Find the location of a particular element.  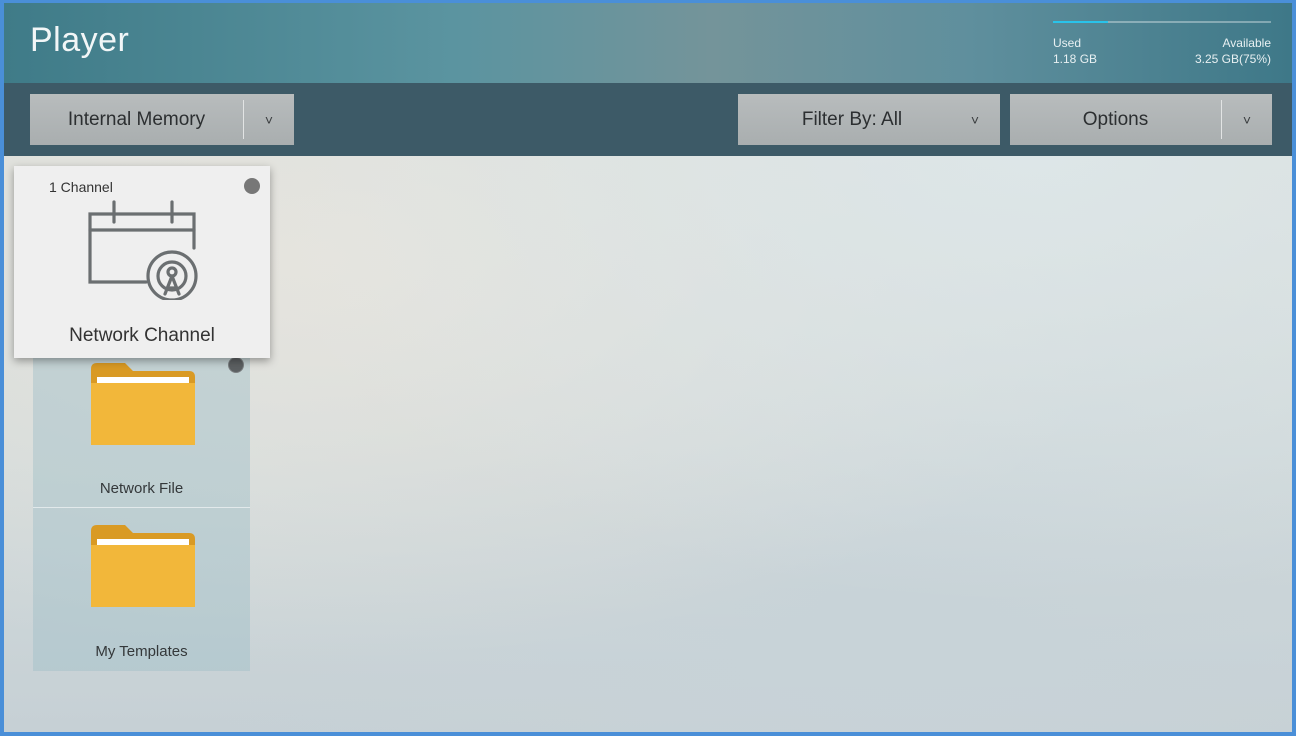

storage-used-value: 1.18 GB is located at coordinates (1075, 59).